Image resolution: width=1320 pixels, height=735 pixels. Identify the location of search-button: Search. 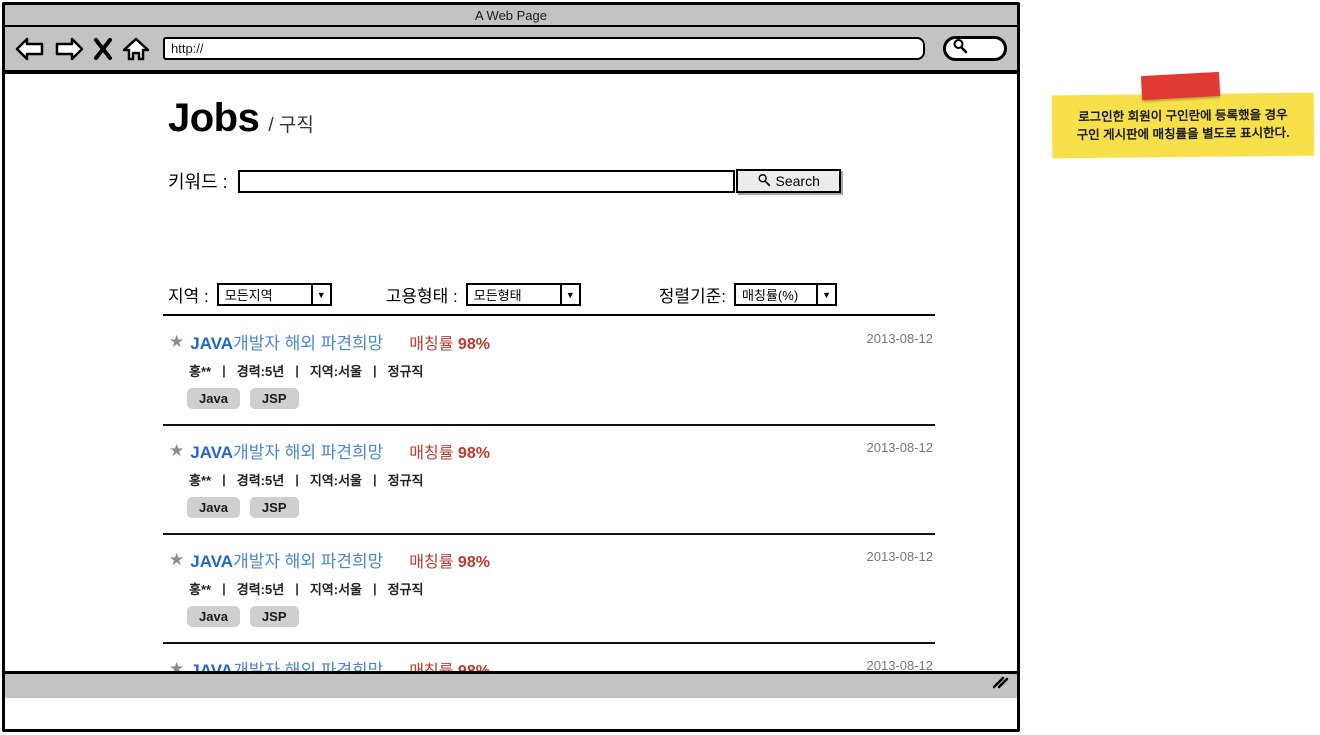
(788, 181).